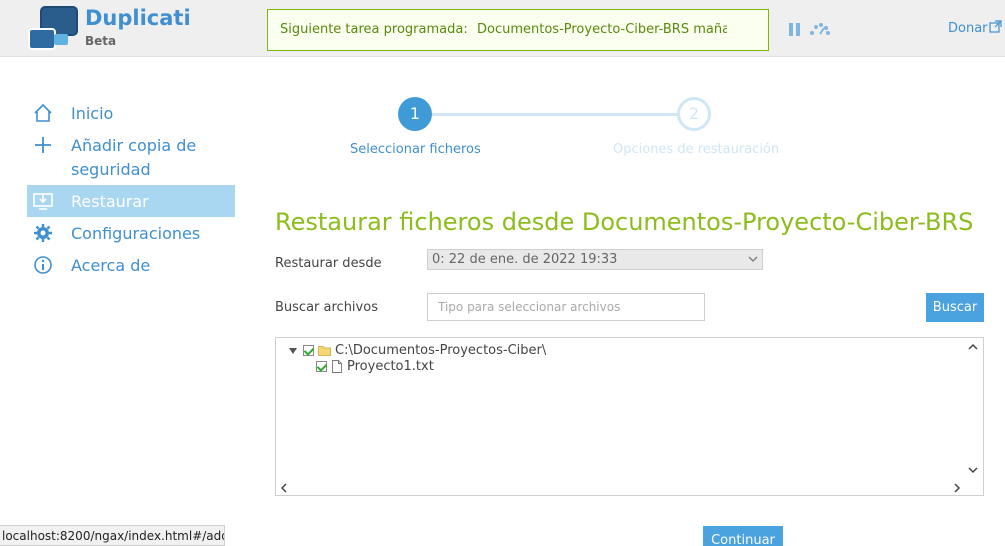 This screenshot has height=546, width=1005. What do you see at coordinates (390, 366) in the screenshot?
I see `tree-label: Proyecto1.txt` at bounding box center [390, 366].